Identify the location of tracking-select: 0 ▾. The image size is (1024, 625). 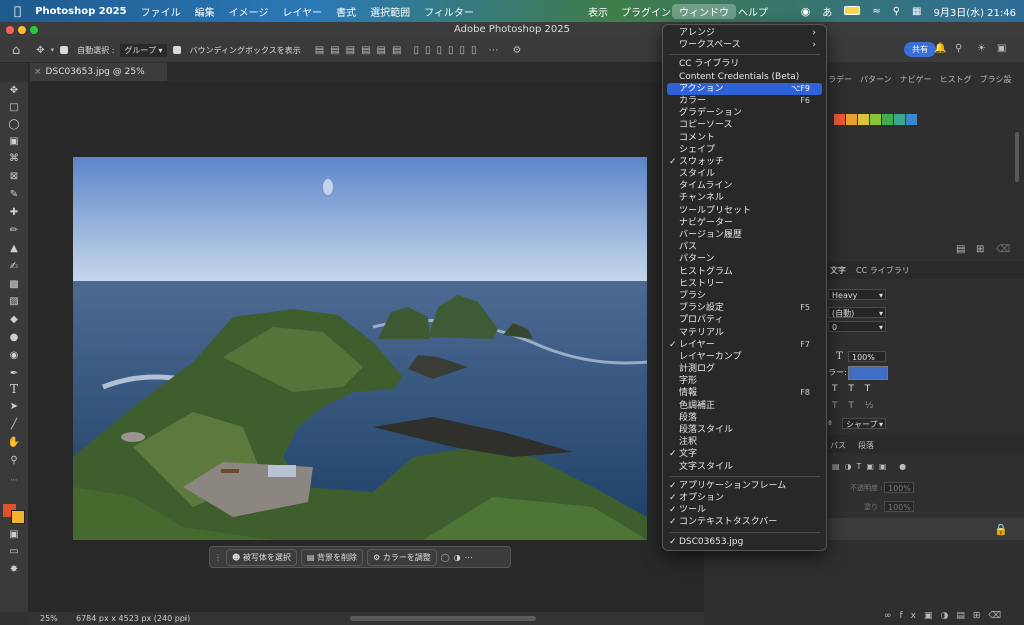
(857, 326).